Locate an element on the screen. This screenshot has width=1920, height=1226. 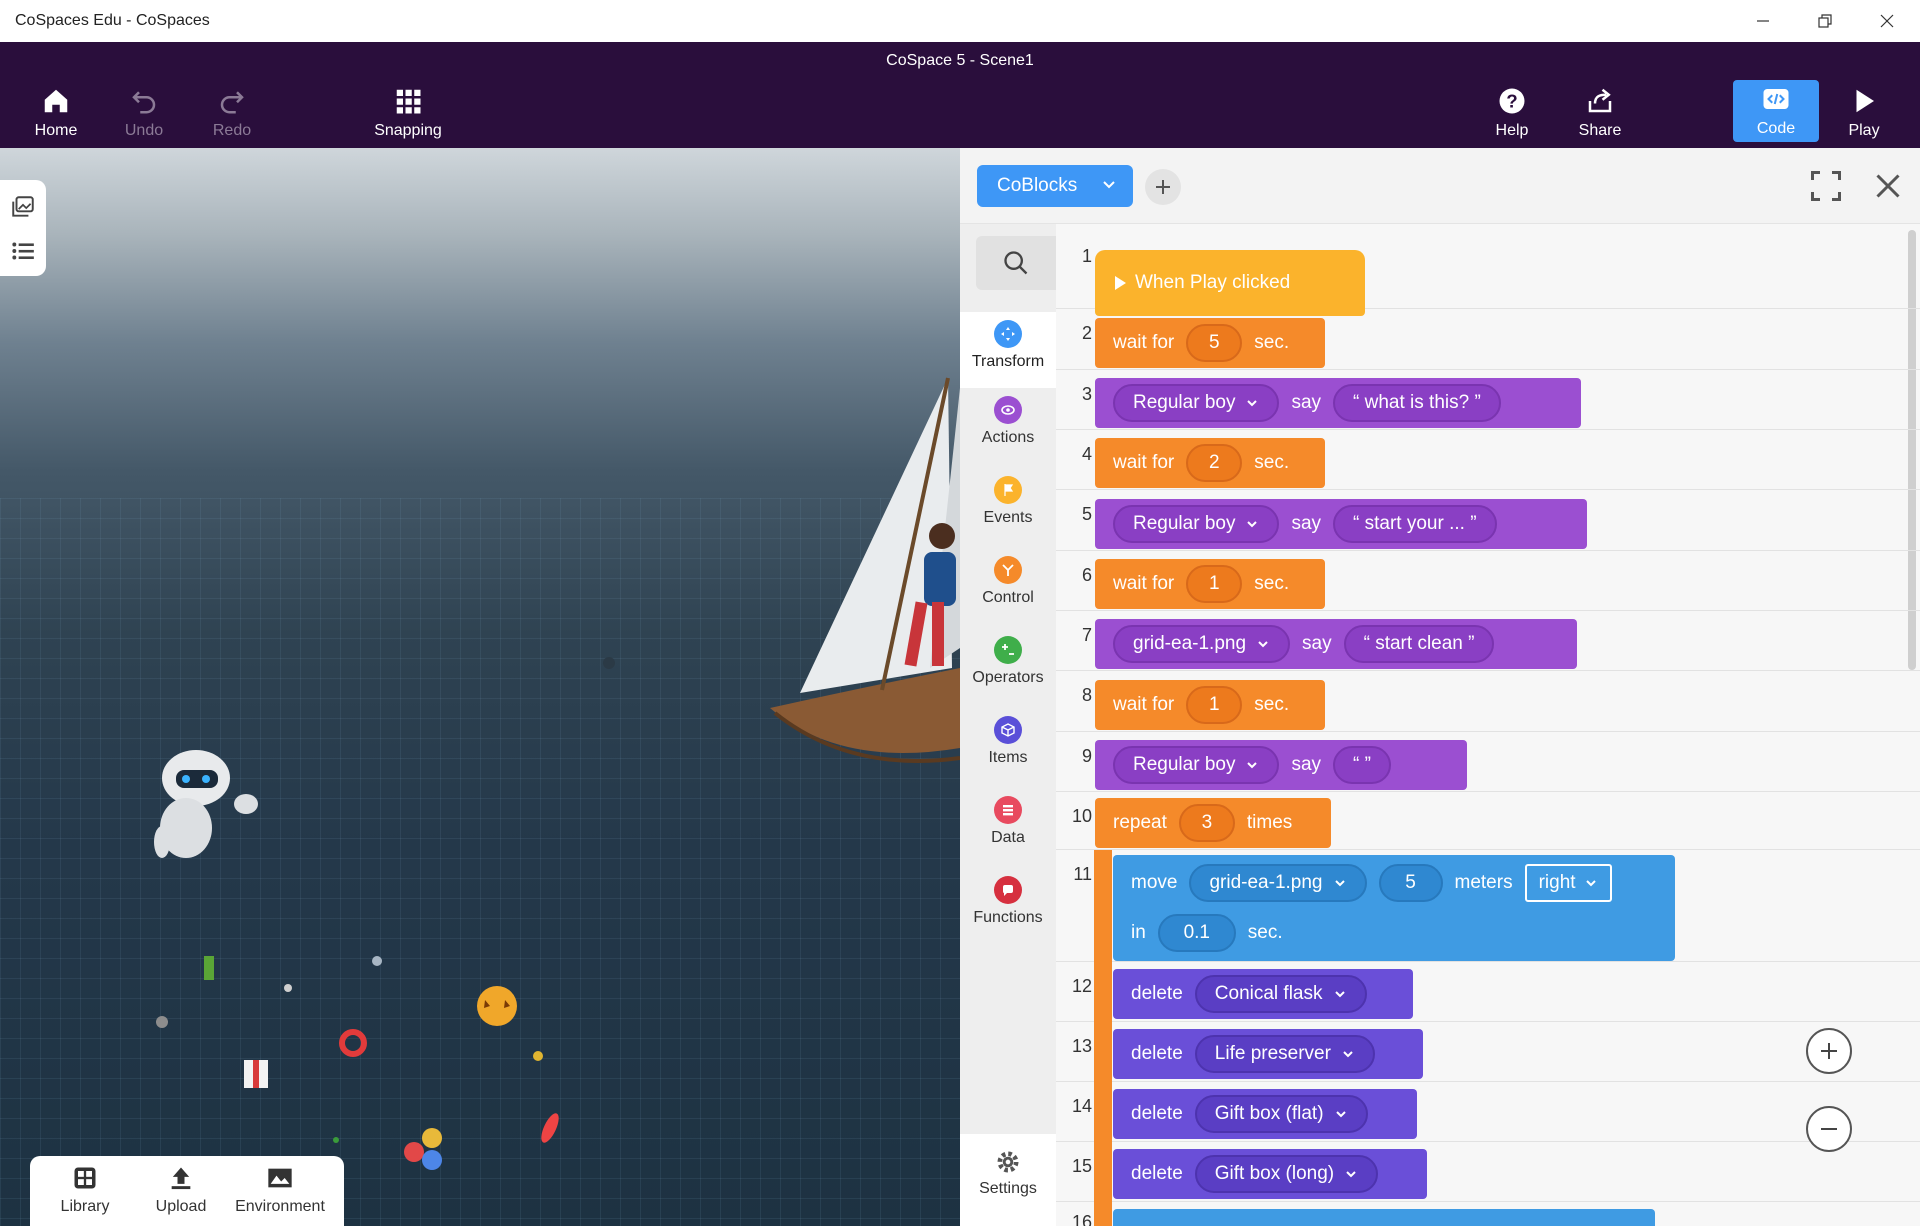
category-events: Events is located at coordinates (1008, 501).